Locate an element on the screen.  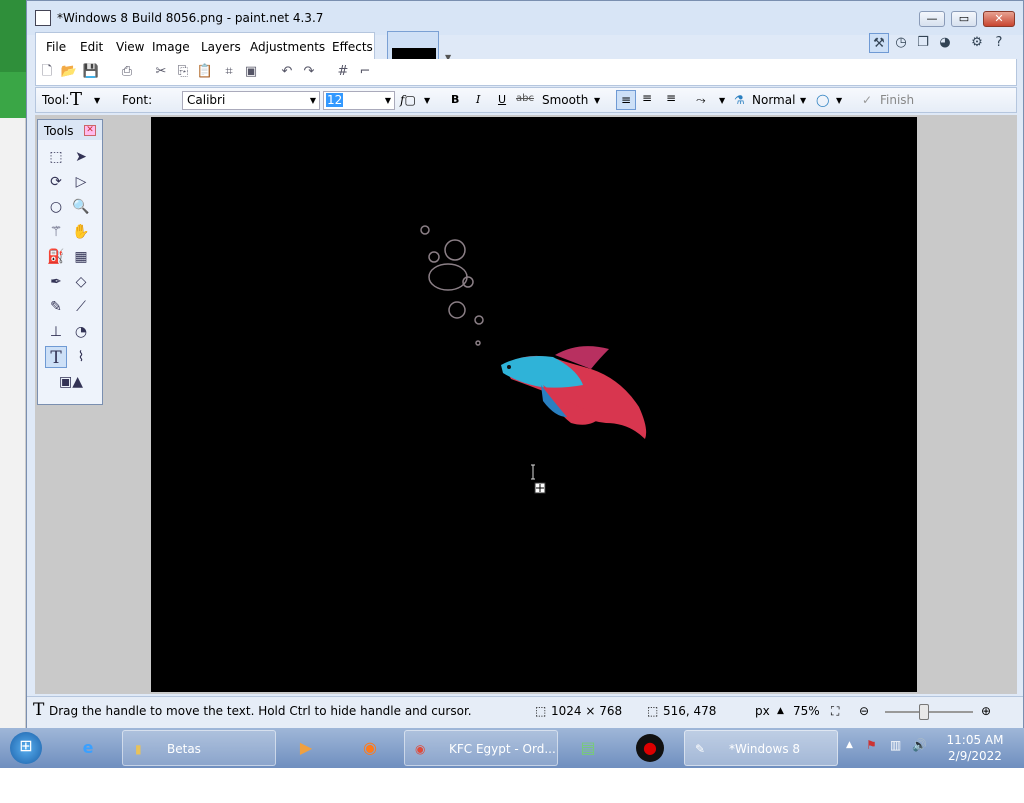
image-size: 1024 × 768 is located at coordinates (587, 711).